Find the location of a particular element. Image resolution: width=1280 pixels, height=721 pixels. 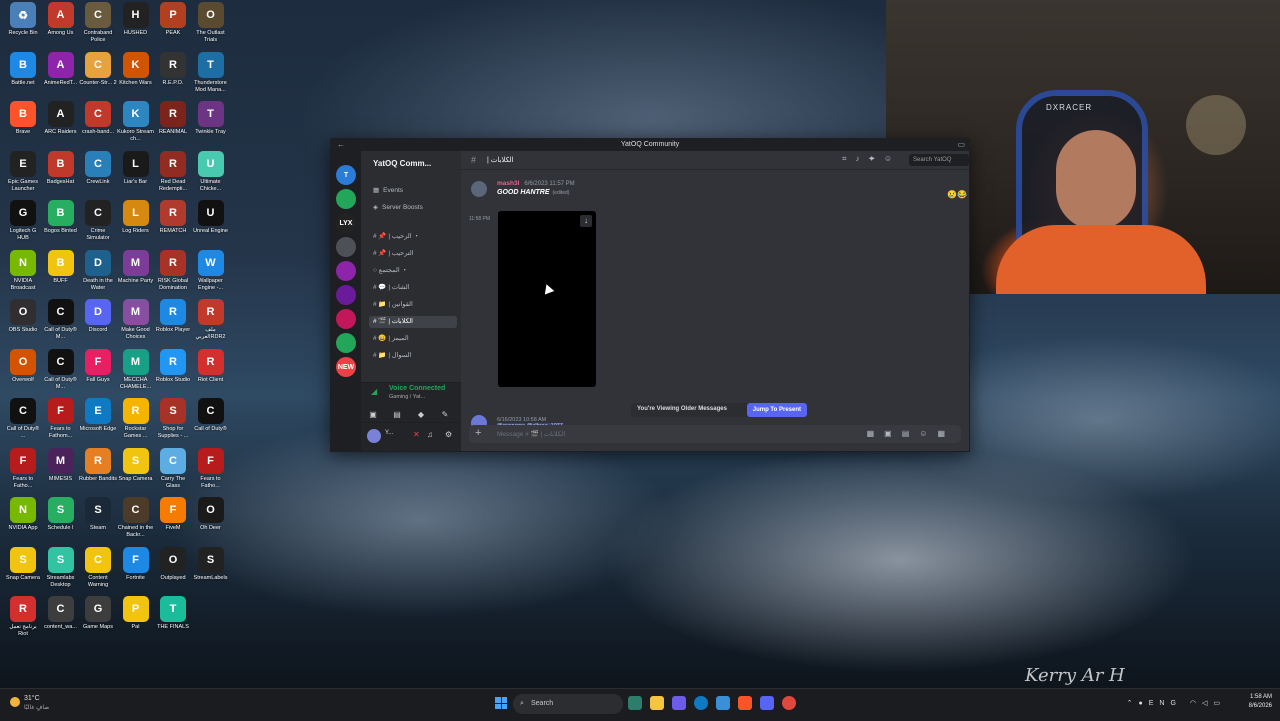

sidebar-item-channel: ▦ Events is located at coordinates (415, 191).